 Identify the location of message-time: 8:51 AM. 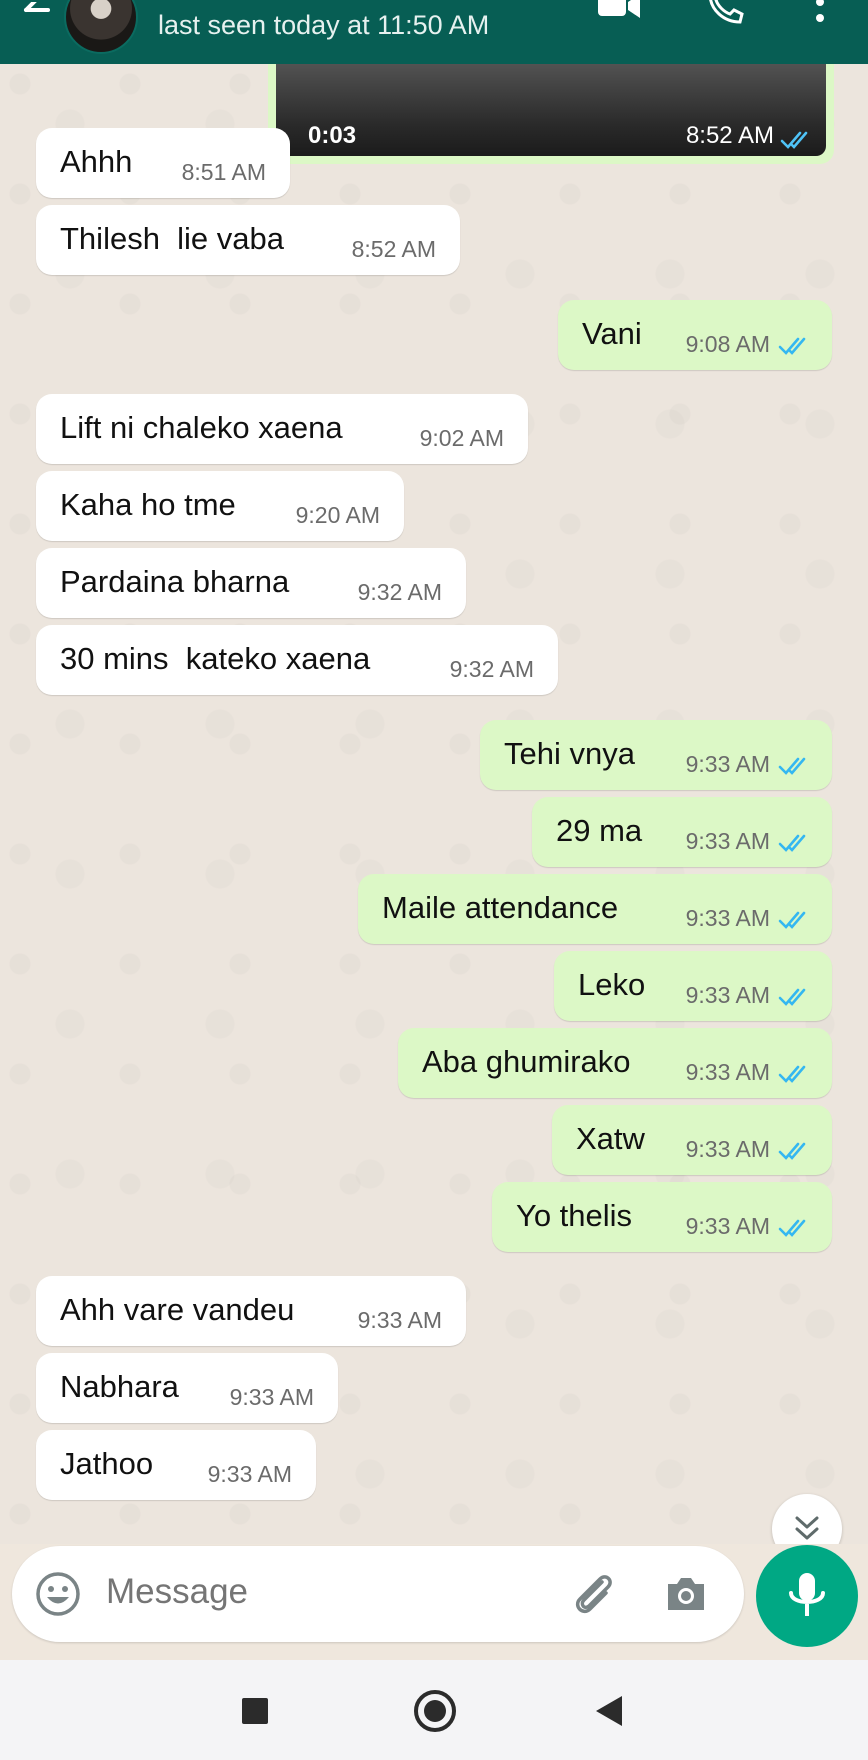
(223, 172).